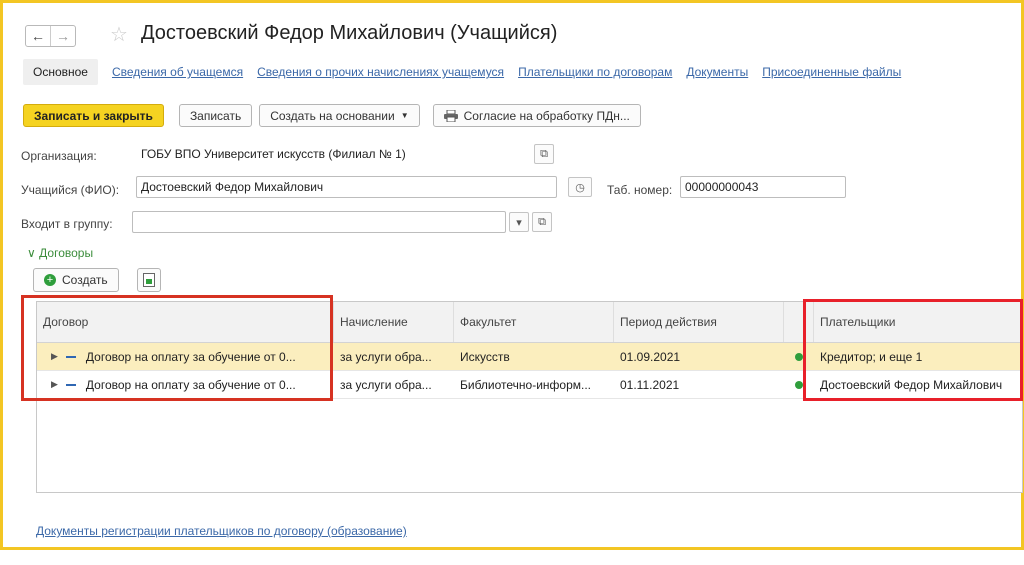 This screenshot has width=1024, height=565. Describe the element at coordinates (913, 350) in the screenshot. I see `payers-column-highlight` at that location.